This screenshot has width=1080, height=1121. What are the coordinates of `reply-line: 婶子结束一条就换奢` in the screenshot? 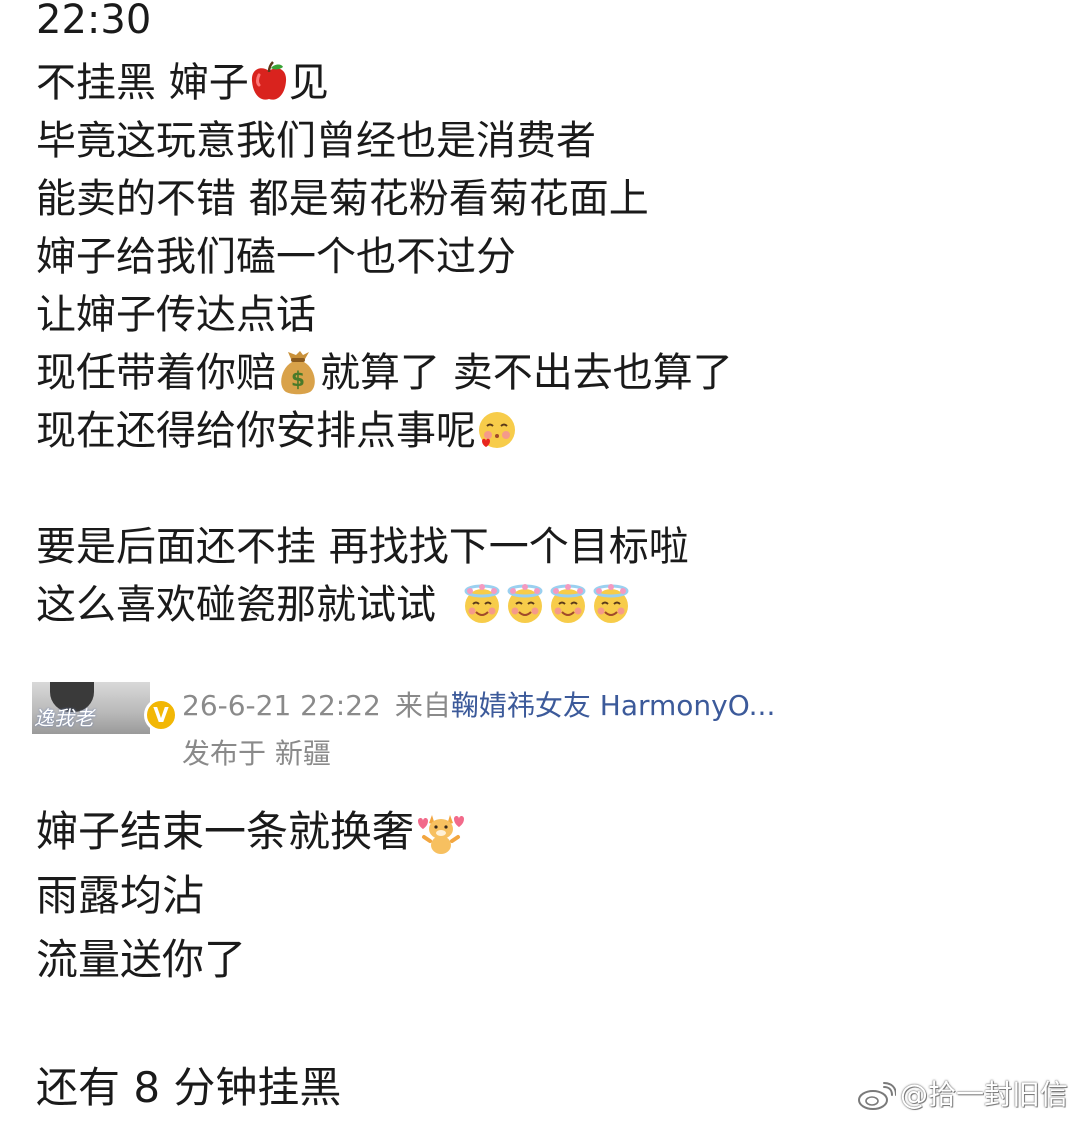 It's located at (541, 832).